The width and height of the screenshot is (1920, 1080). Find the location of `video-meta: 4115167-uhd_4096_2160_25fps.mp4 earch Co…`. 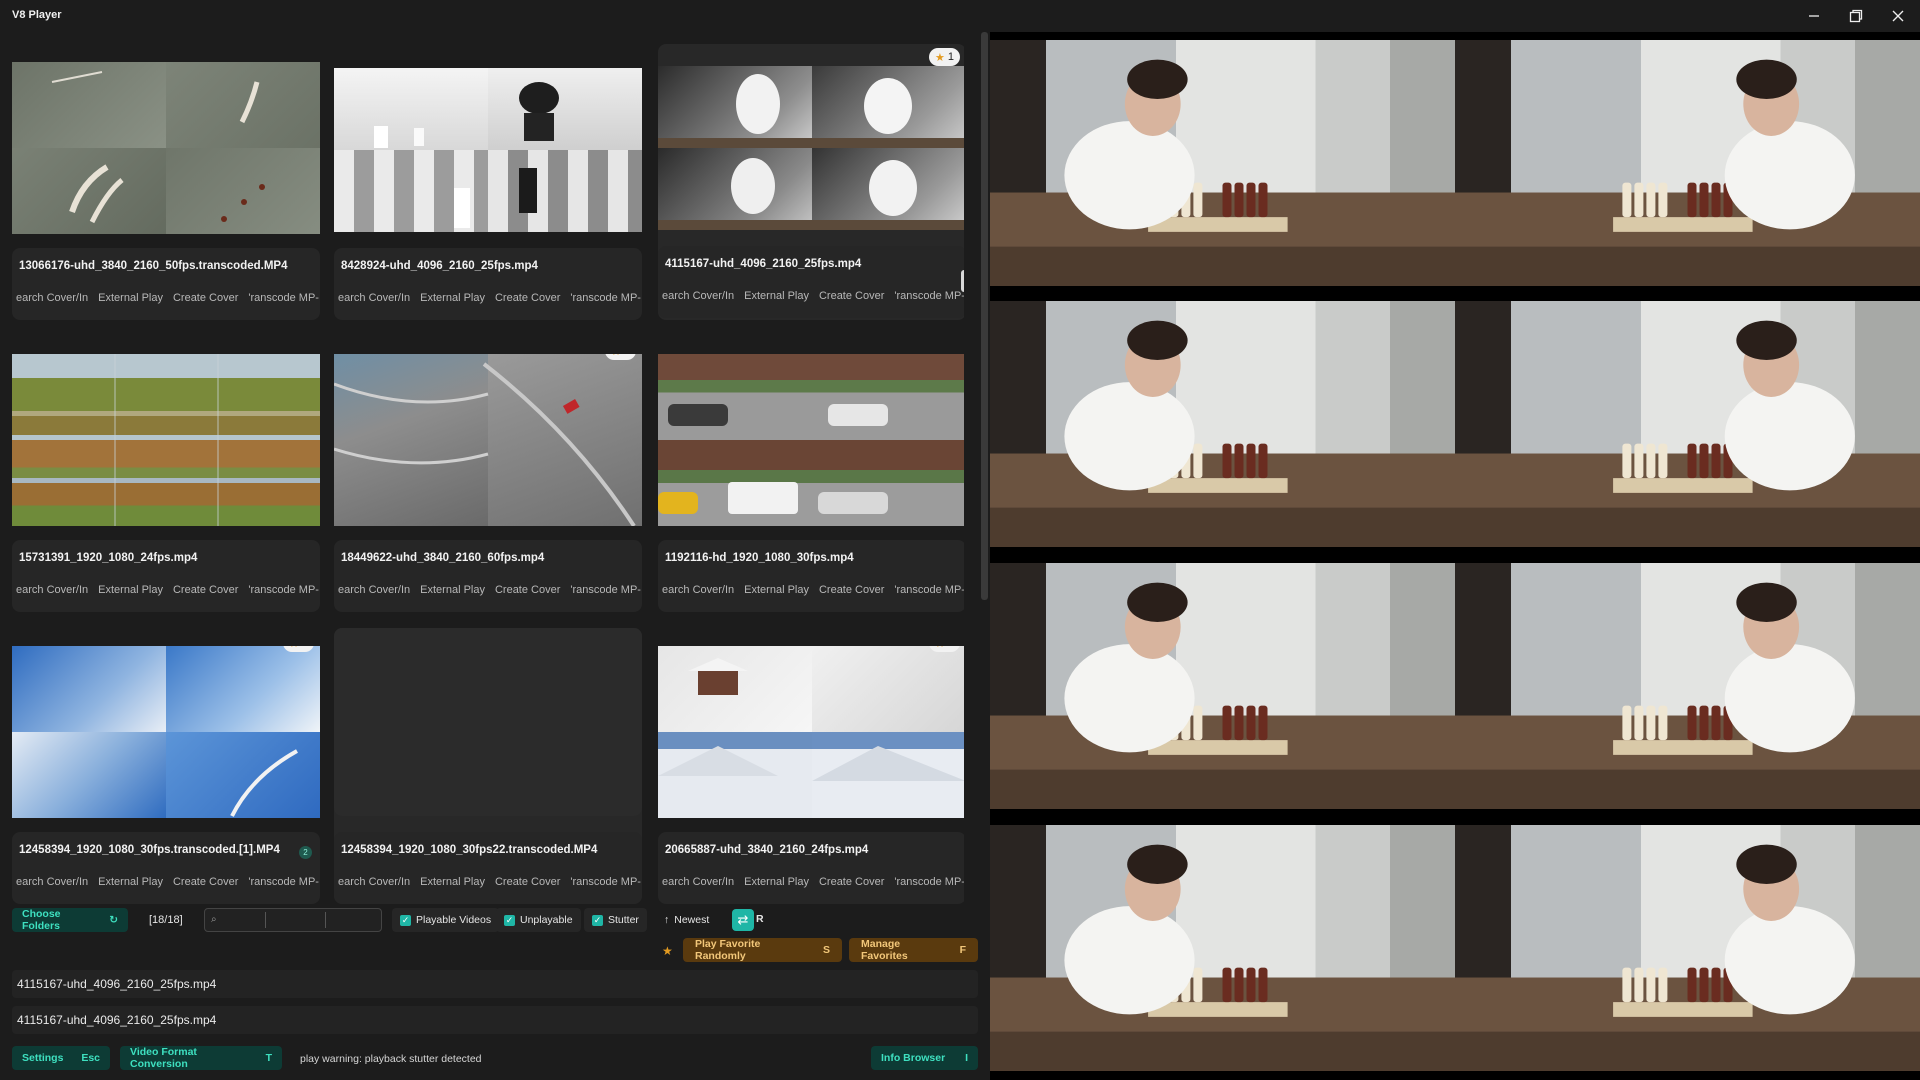

video-meta: 4115167-uhd_4096_2160_25fps.mp4 earch Co… is located at coordinates (811, 282).